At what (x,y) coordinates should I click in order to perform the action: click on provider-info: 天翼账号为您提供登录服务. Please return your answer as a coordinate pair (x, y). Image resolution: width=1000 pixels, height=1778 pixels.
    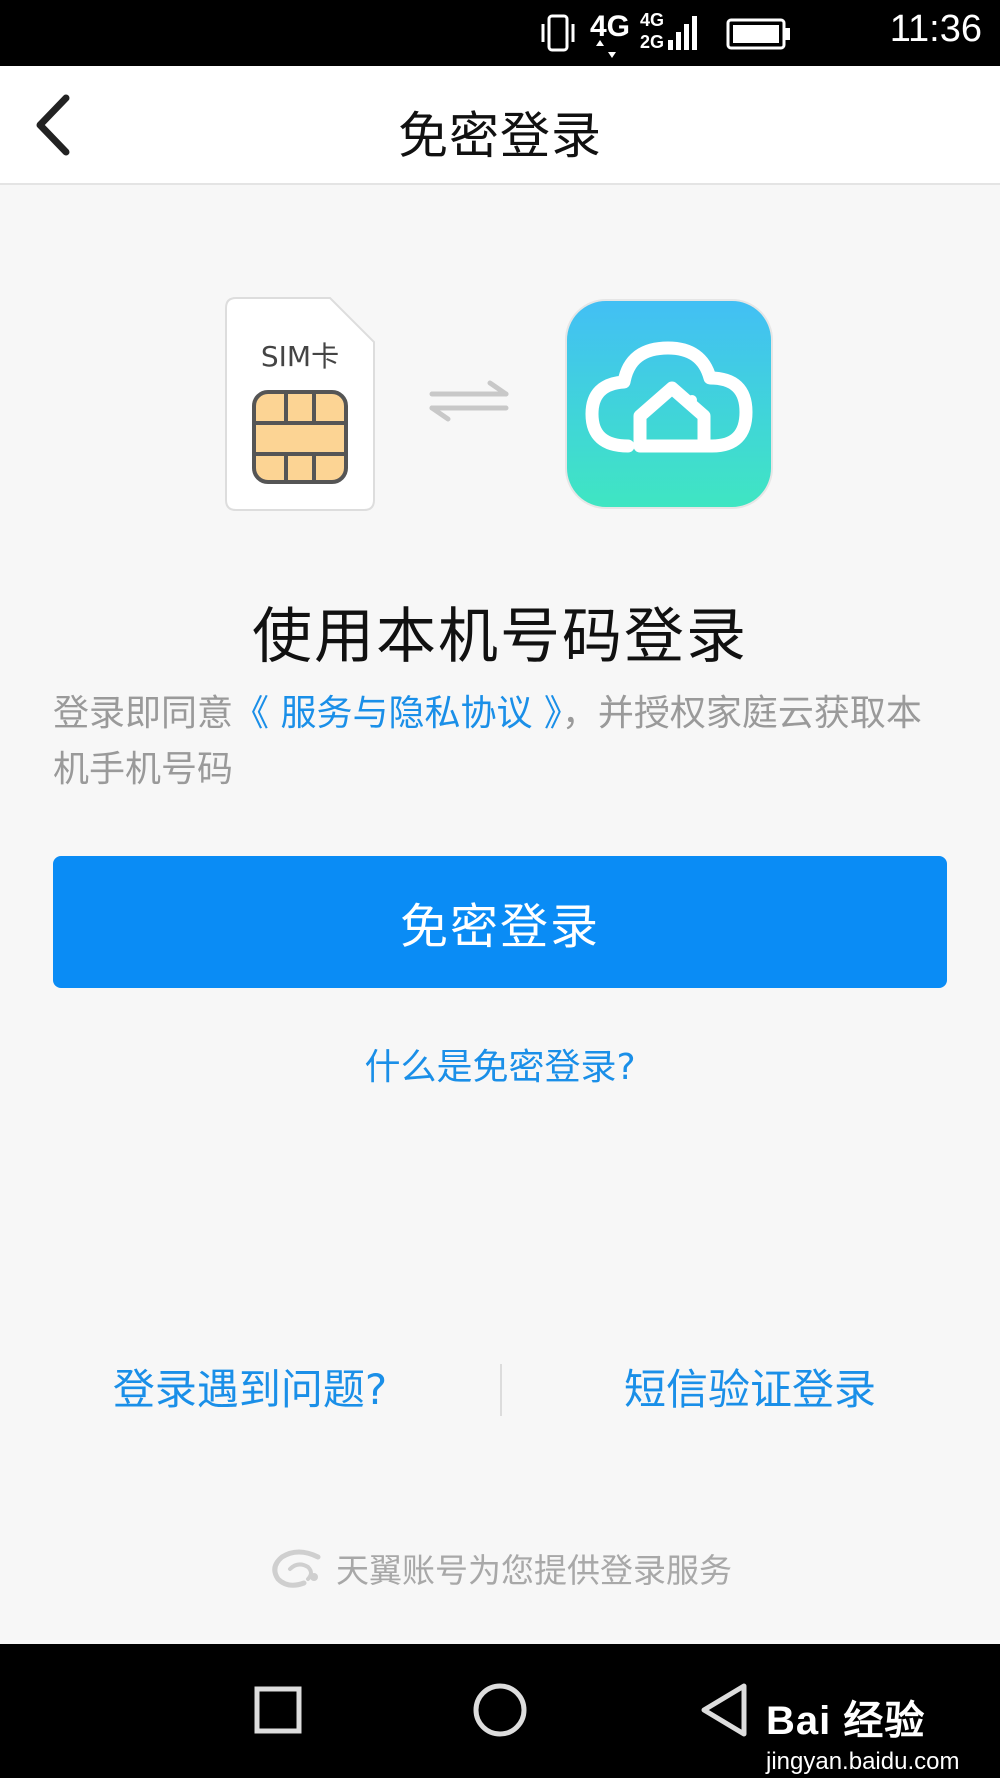
    Looking at the image, I should click on (500, 1569).